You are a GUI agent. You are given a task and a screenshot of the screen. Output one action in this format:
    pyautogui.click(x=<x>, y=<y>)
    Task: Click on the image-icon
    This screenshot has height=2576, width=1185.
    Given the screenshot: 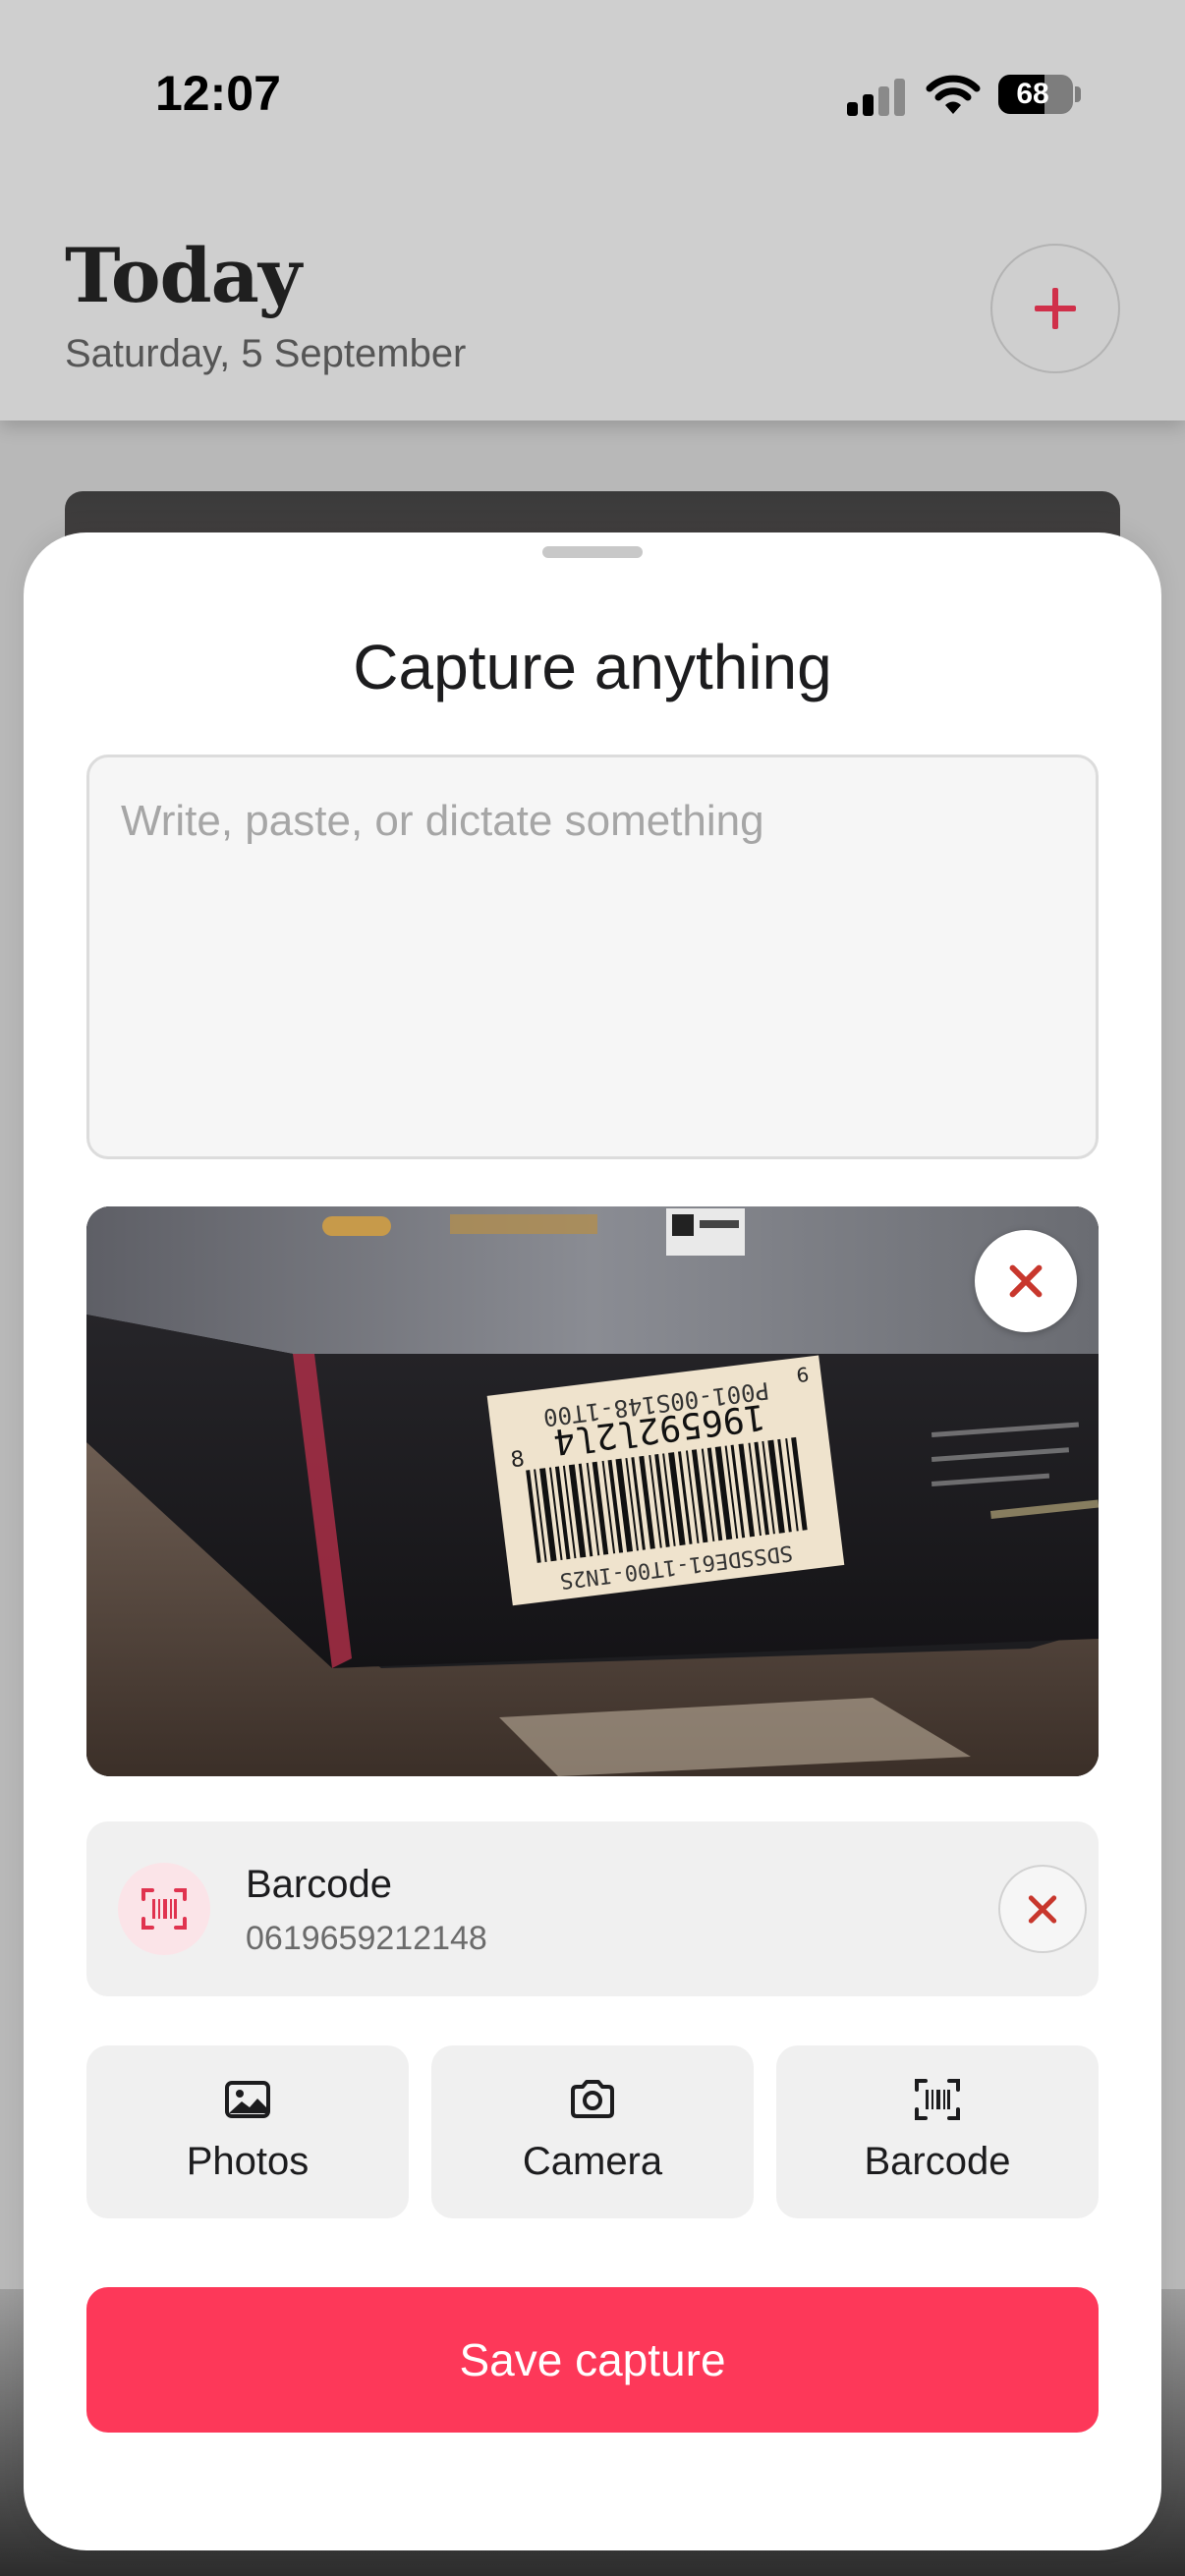 What is the action you would take?
    pyautogui.click(x=248, y=2099)
    